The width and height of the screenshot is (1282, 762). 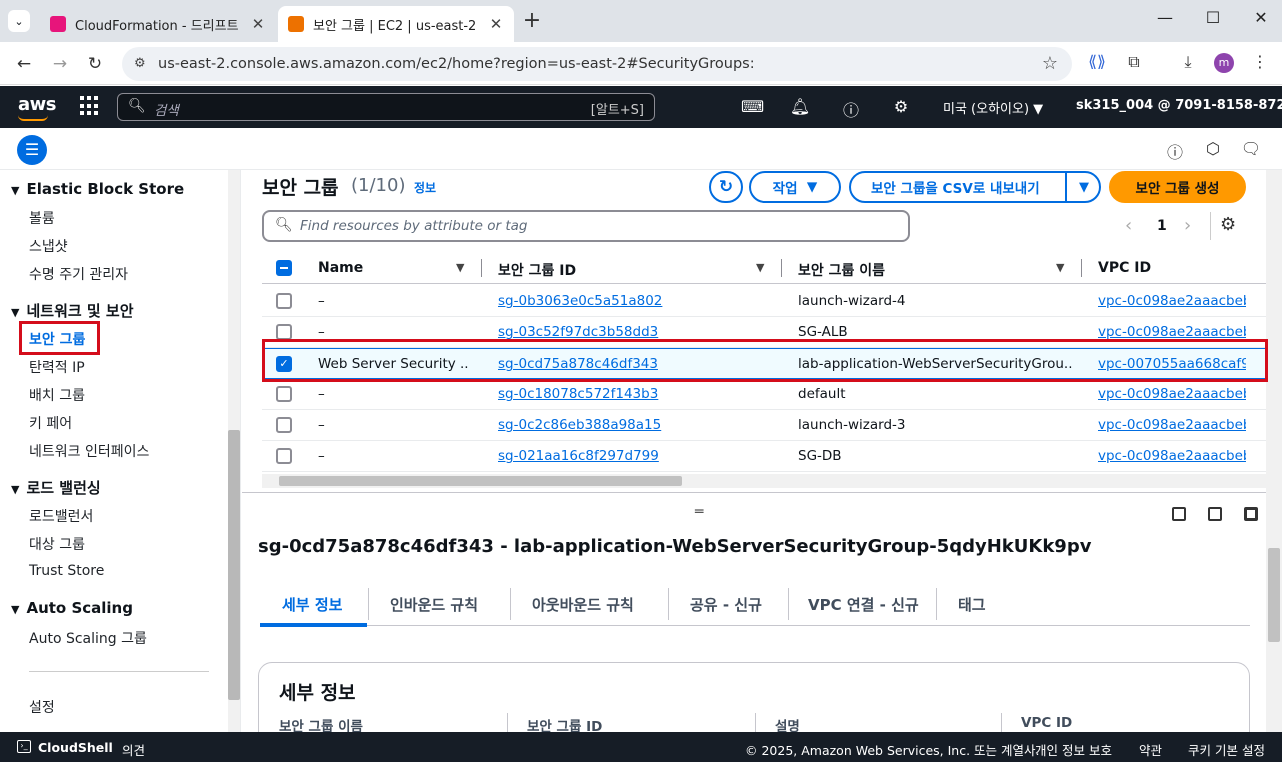 I want to click on create-security-group-button: 보안 그룹 생성, so click(x=1177, y=187).